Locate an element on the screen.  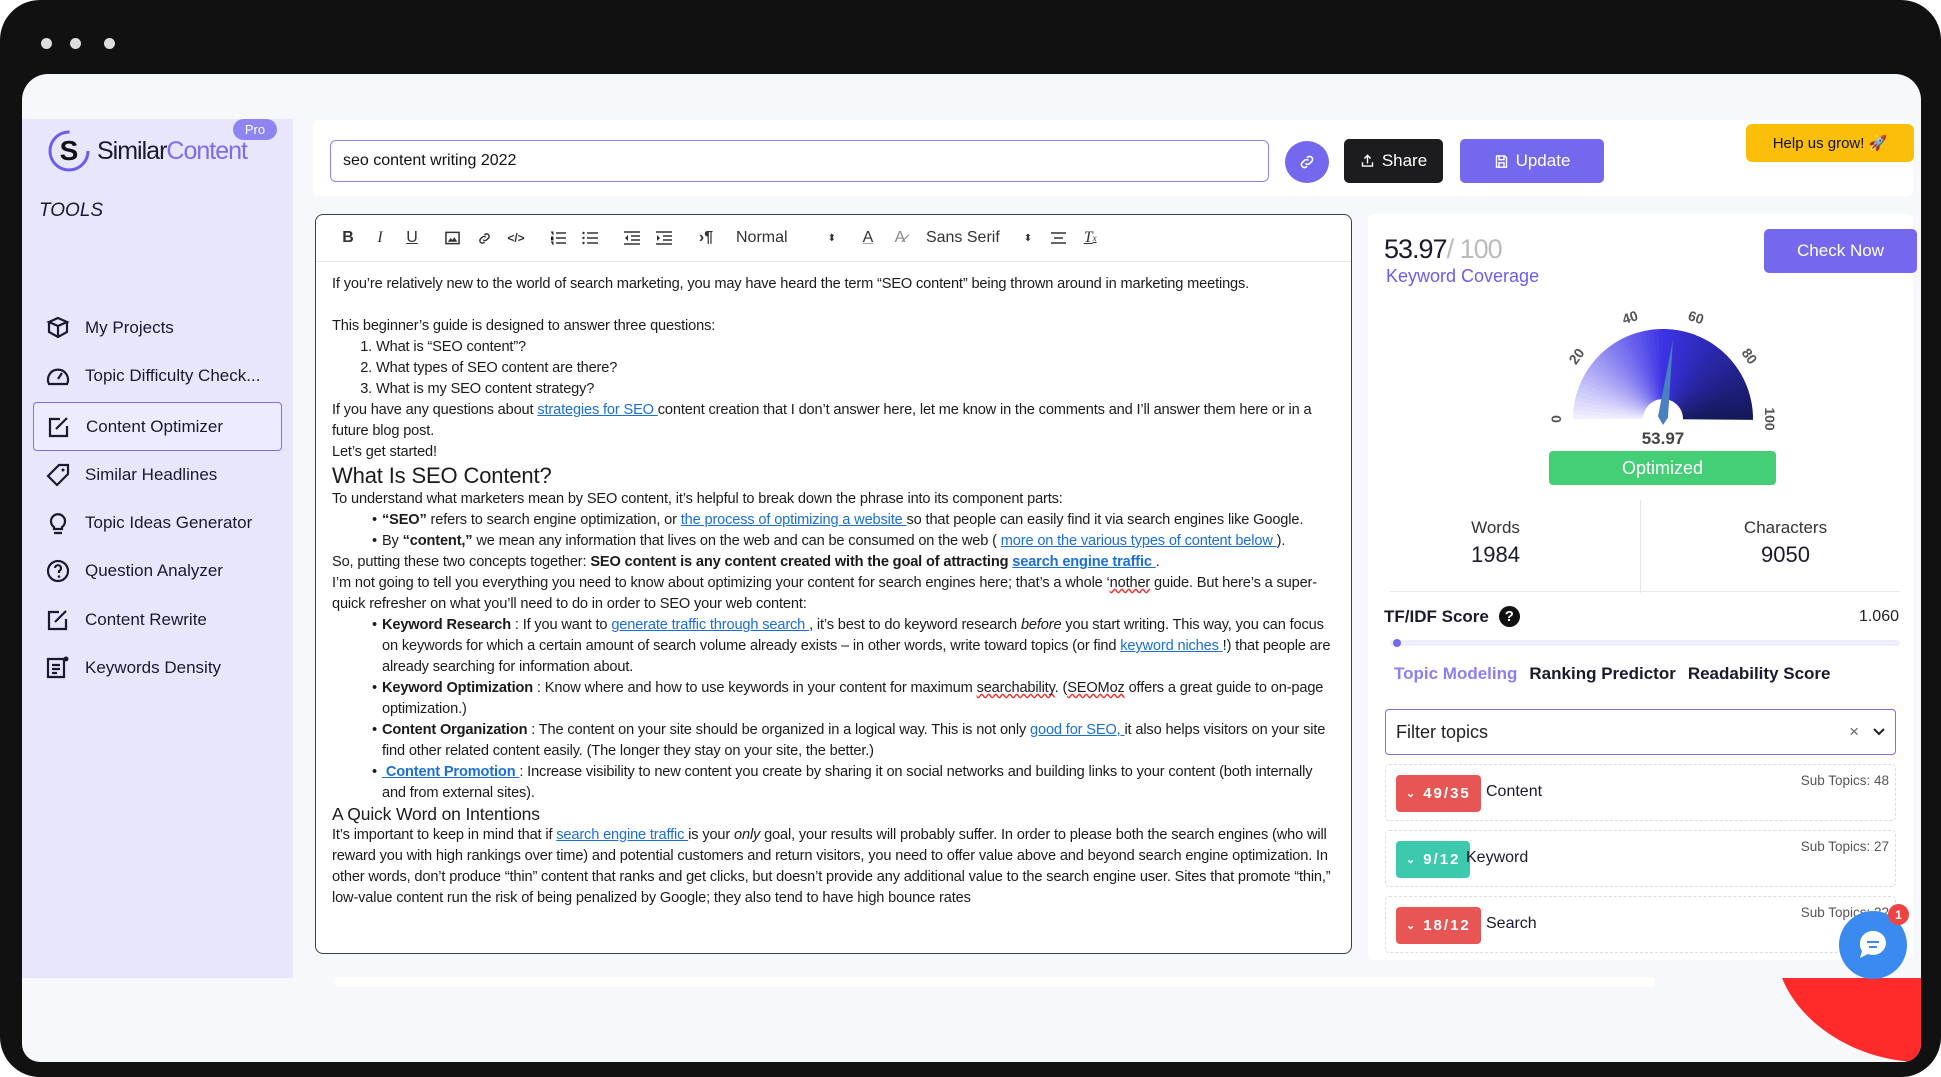
topic-count-badge: ⌄ 9/12 is located at coordinates (1433, 859).